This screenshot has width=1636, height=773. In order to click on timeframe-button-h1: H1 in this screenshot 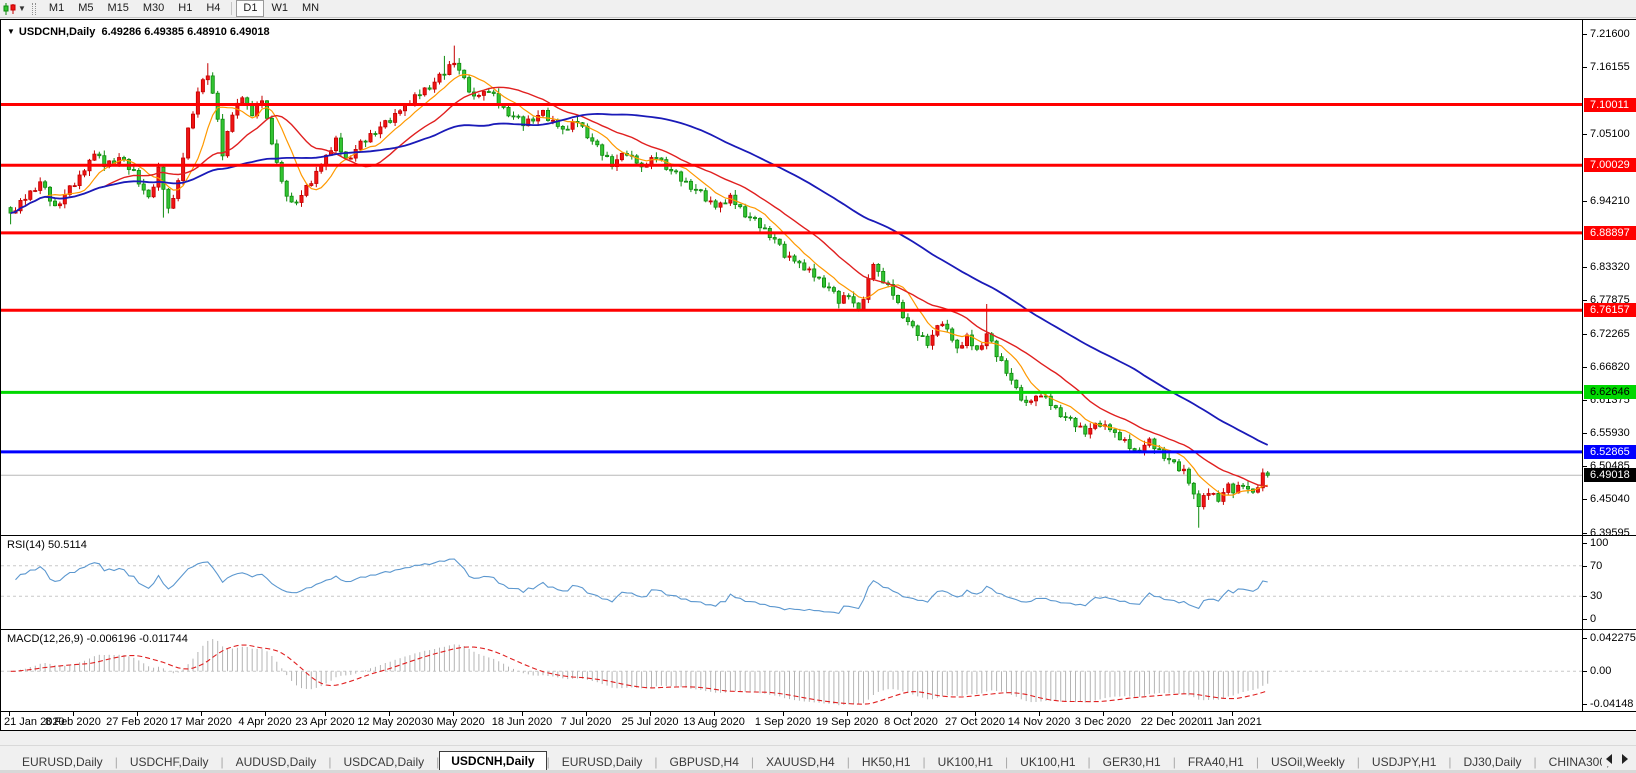, I will do `click(185, 8)`.